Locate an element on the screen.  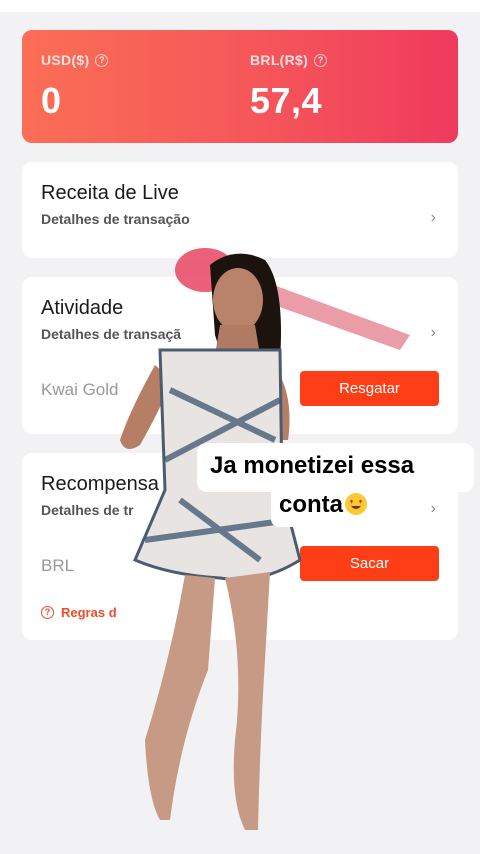
rules-link: ? Regras d is located at coordinates (79, 612).